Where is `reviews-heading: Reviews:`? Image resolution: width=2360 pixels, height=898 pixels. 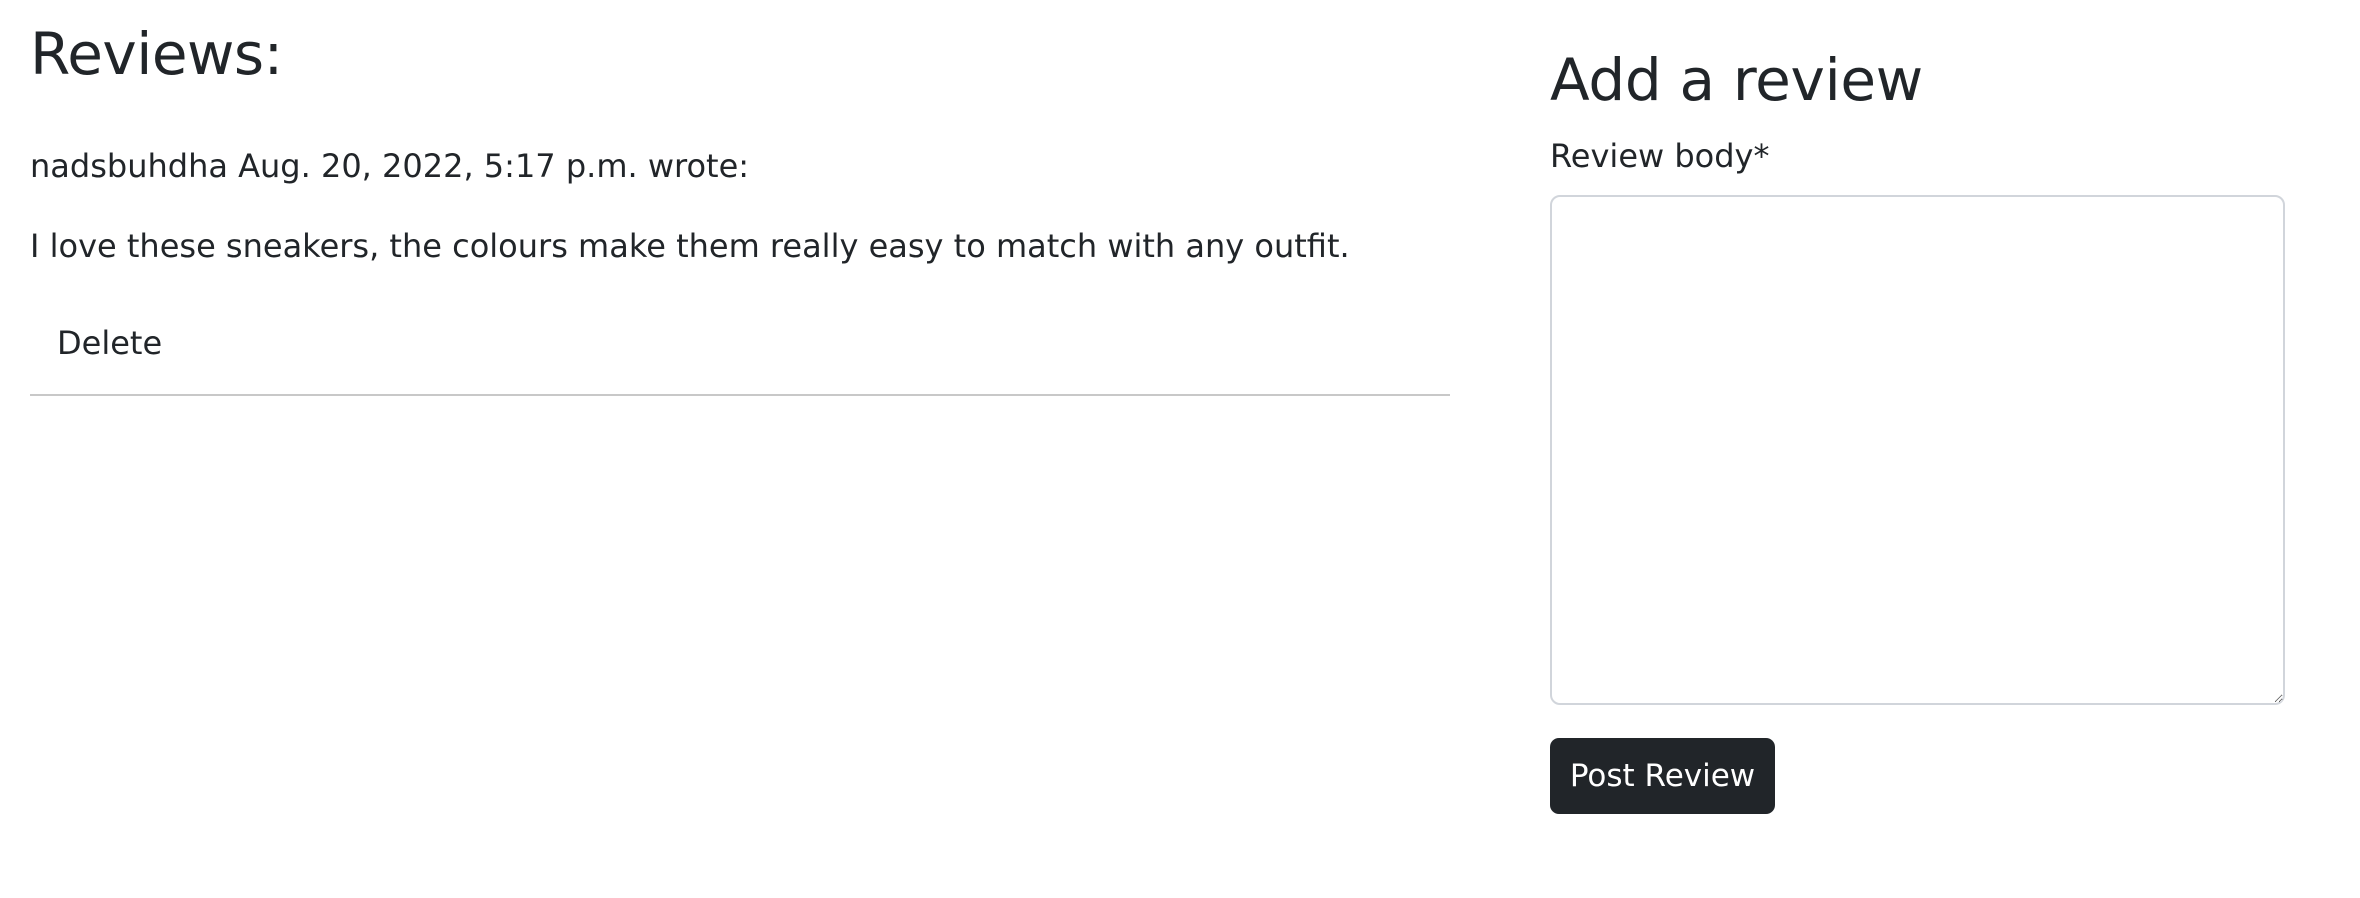 reviews-heading: Reviews: is located at coordinates (156, 54).